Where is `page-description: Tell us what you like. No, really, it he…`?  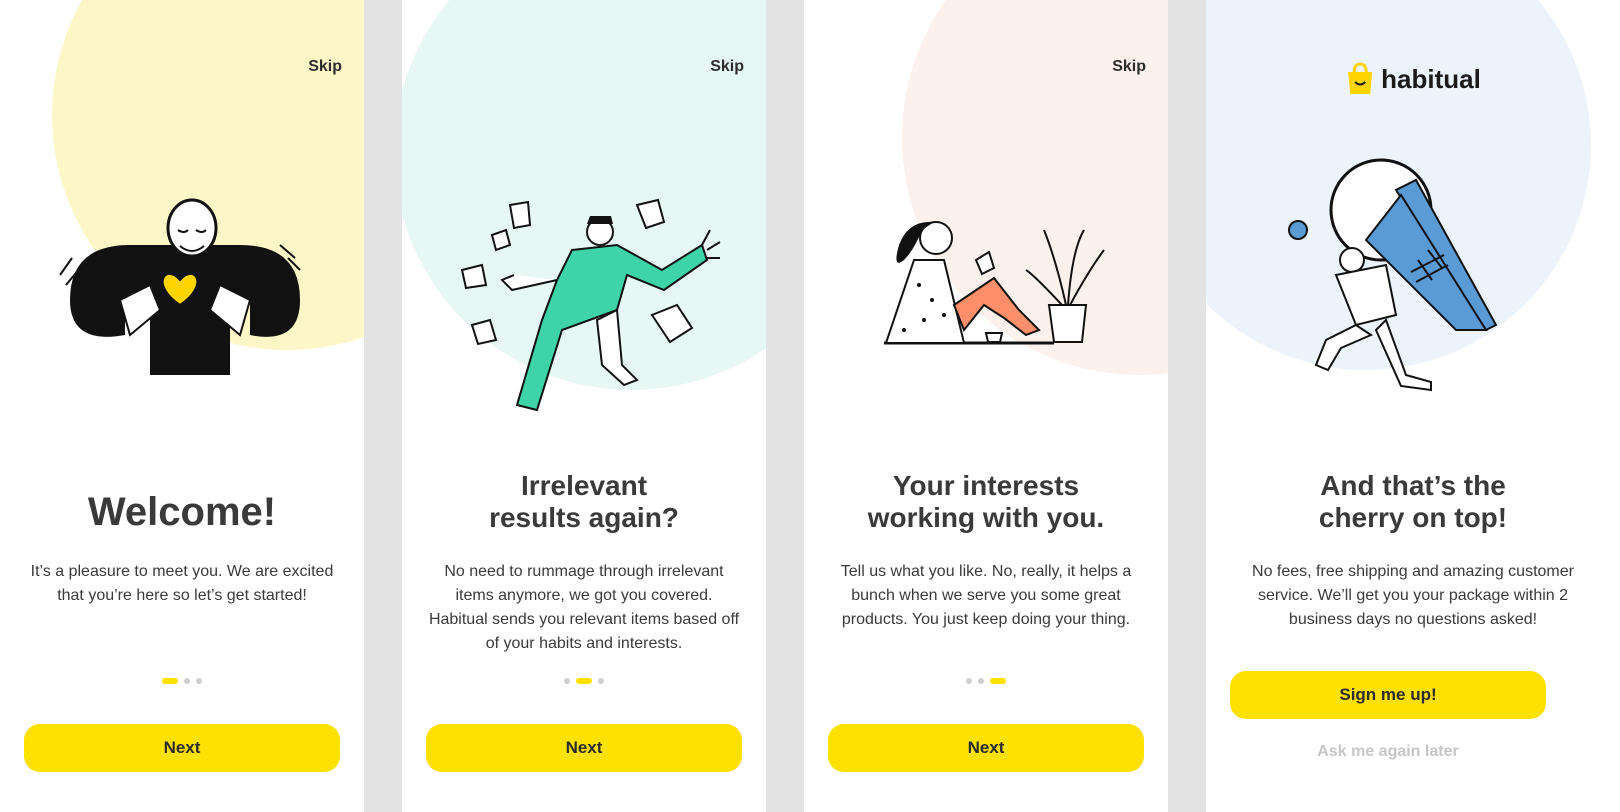
page-description: Tell us what you like. No, really, it he… is located at coordinates (986, 595).